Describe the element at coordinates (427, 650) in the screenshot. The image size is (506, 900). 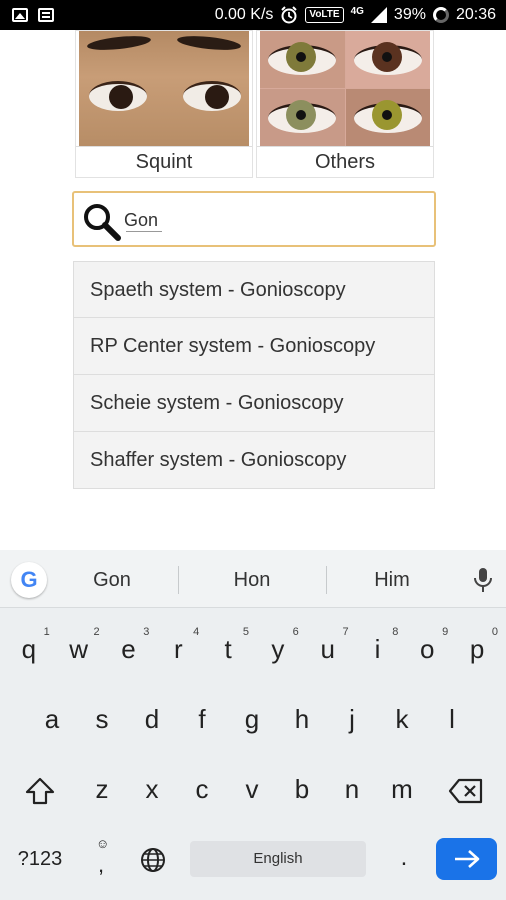
I see `key-o: o9` at that location.